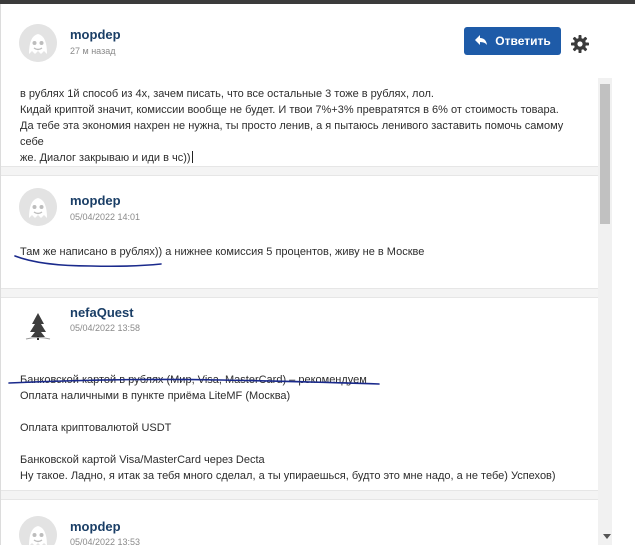 The height and width of the screenshot is (545, 635). Describe the element at coordinates (523, 41) in the screenshot. I see `reply-button-label: Ответить` at that location.